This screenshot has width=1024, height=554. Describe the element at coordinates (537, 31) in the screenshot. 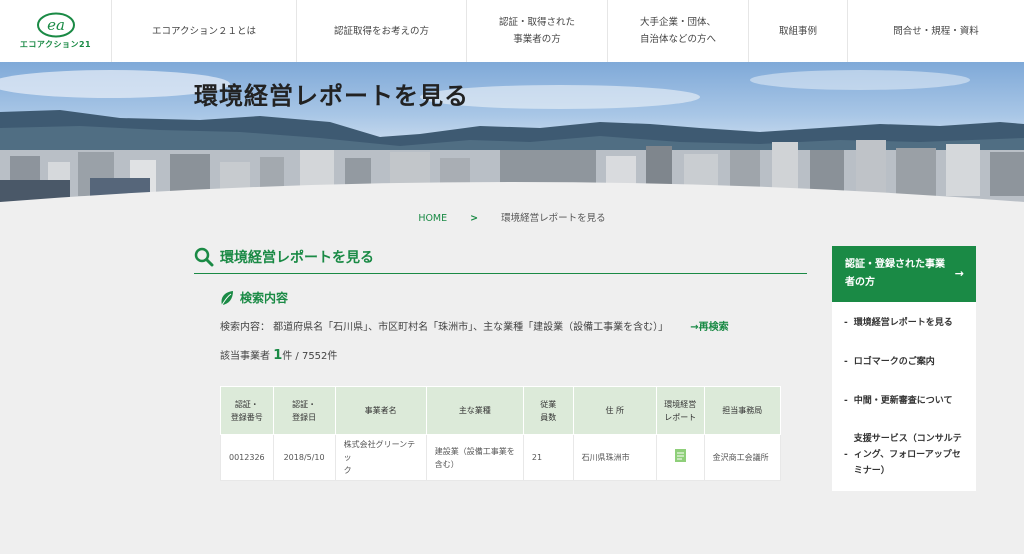

I see `nav-certified: 認証・取得された 事業者の方` at that location.